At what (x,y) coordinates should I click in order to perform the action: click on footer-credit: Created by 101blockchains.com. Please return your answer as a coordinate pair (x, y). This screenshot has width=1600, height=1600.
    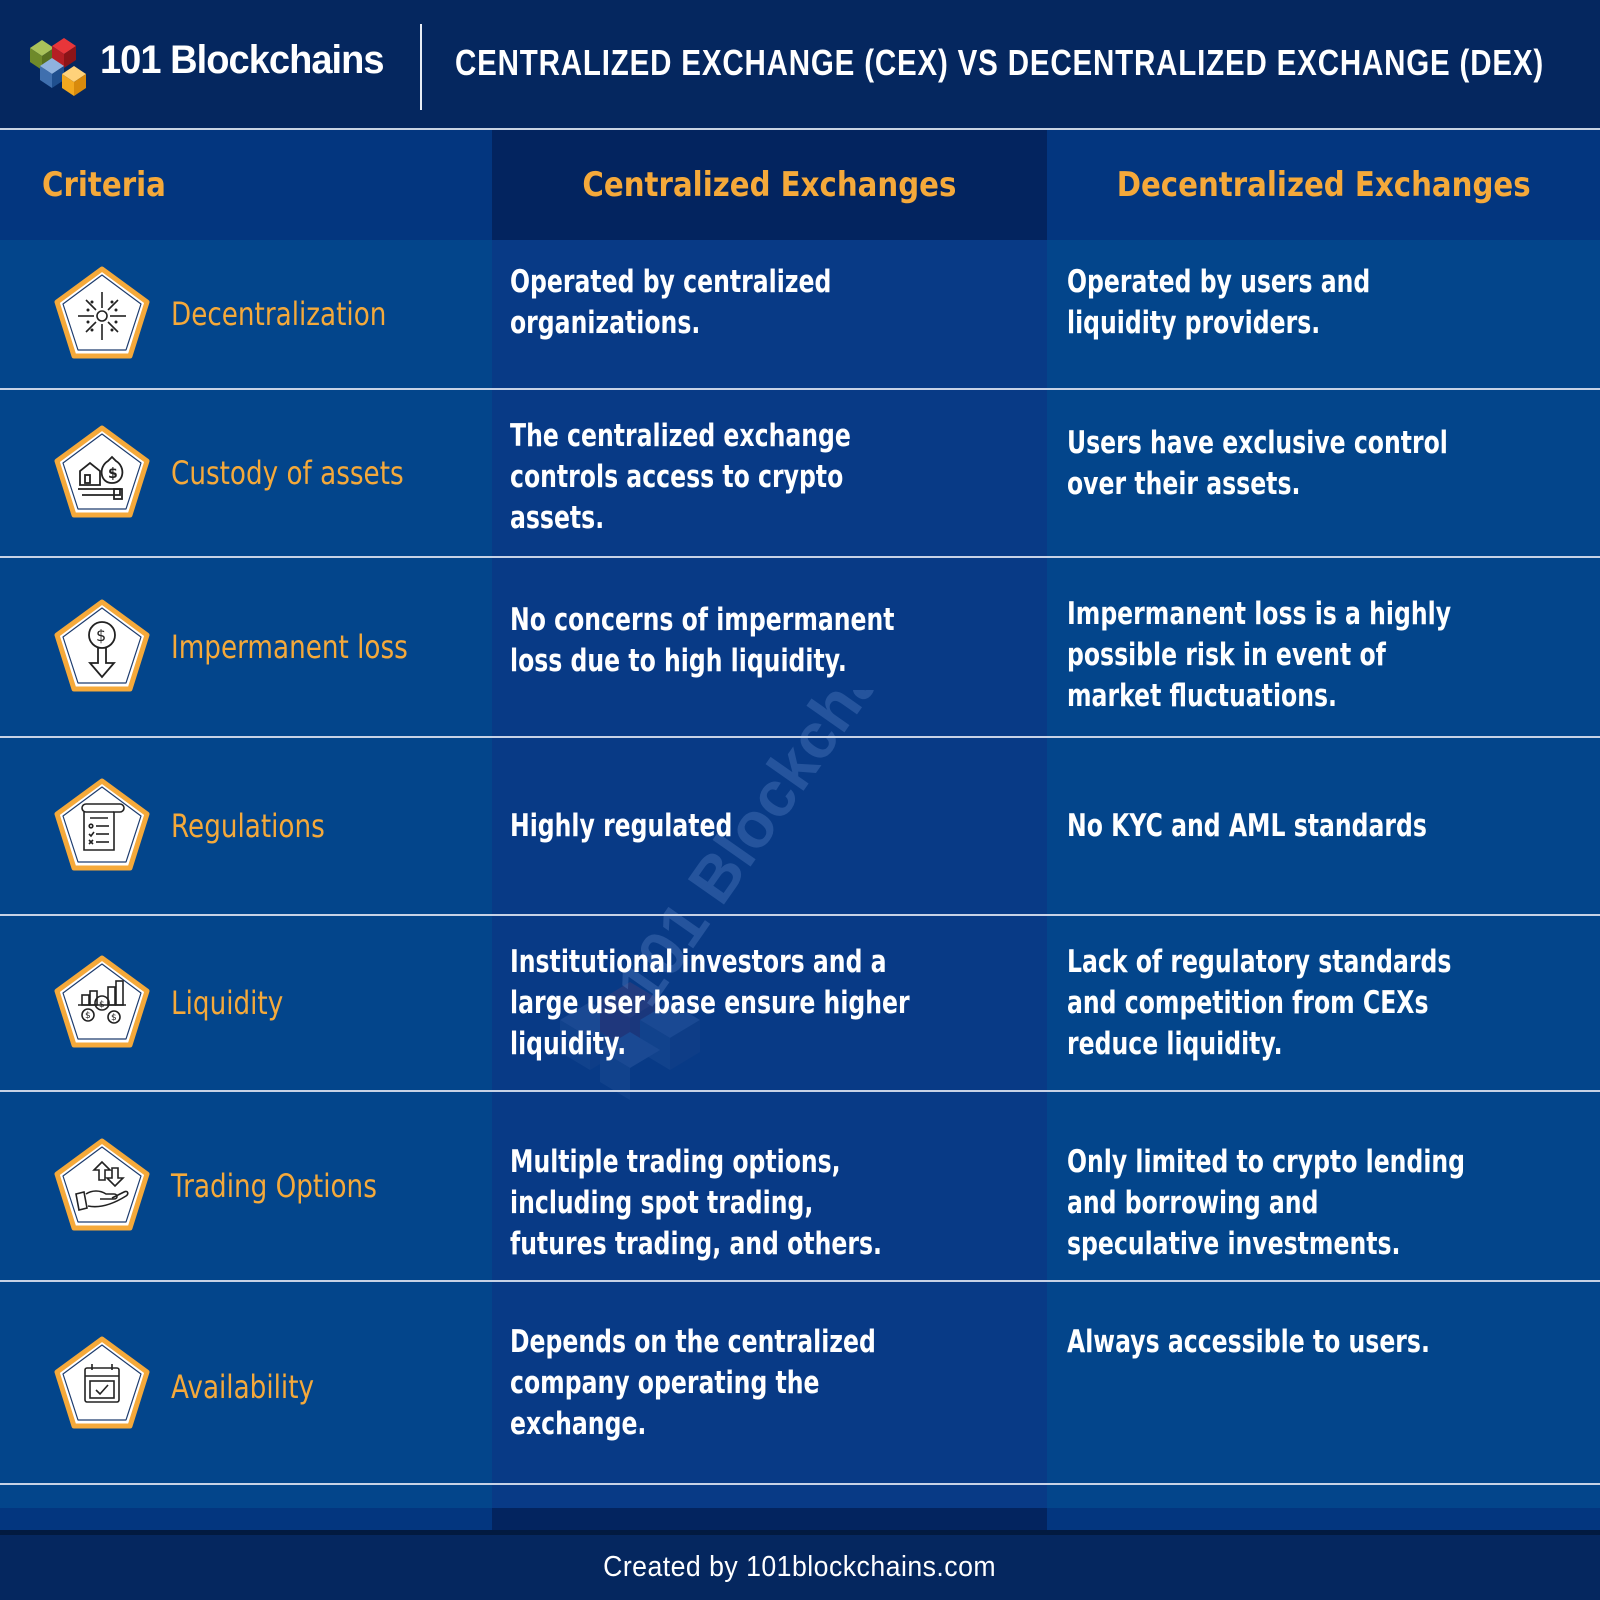
    Looking at the image, I should click on (800, 1567).